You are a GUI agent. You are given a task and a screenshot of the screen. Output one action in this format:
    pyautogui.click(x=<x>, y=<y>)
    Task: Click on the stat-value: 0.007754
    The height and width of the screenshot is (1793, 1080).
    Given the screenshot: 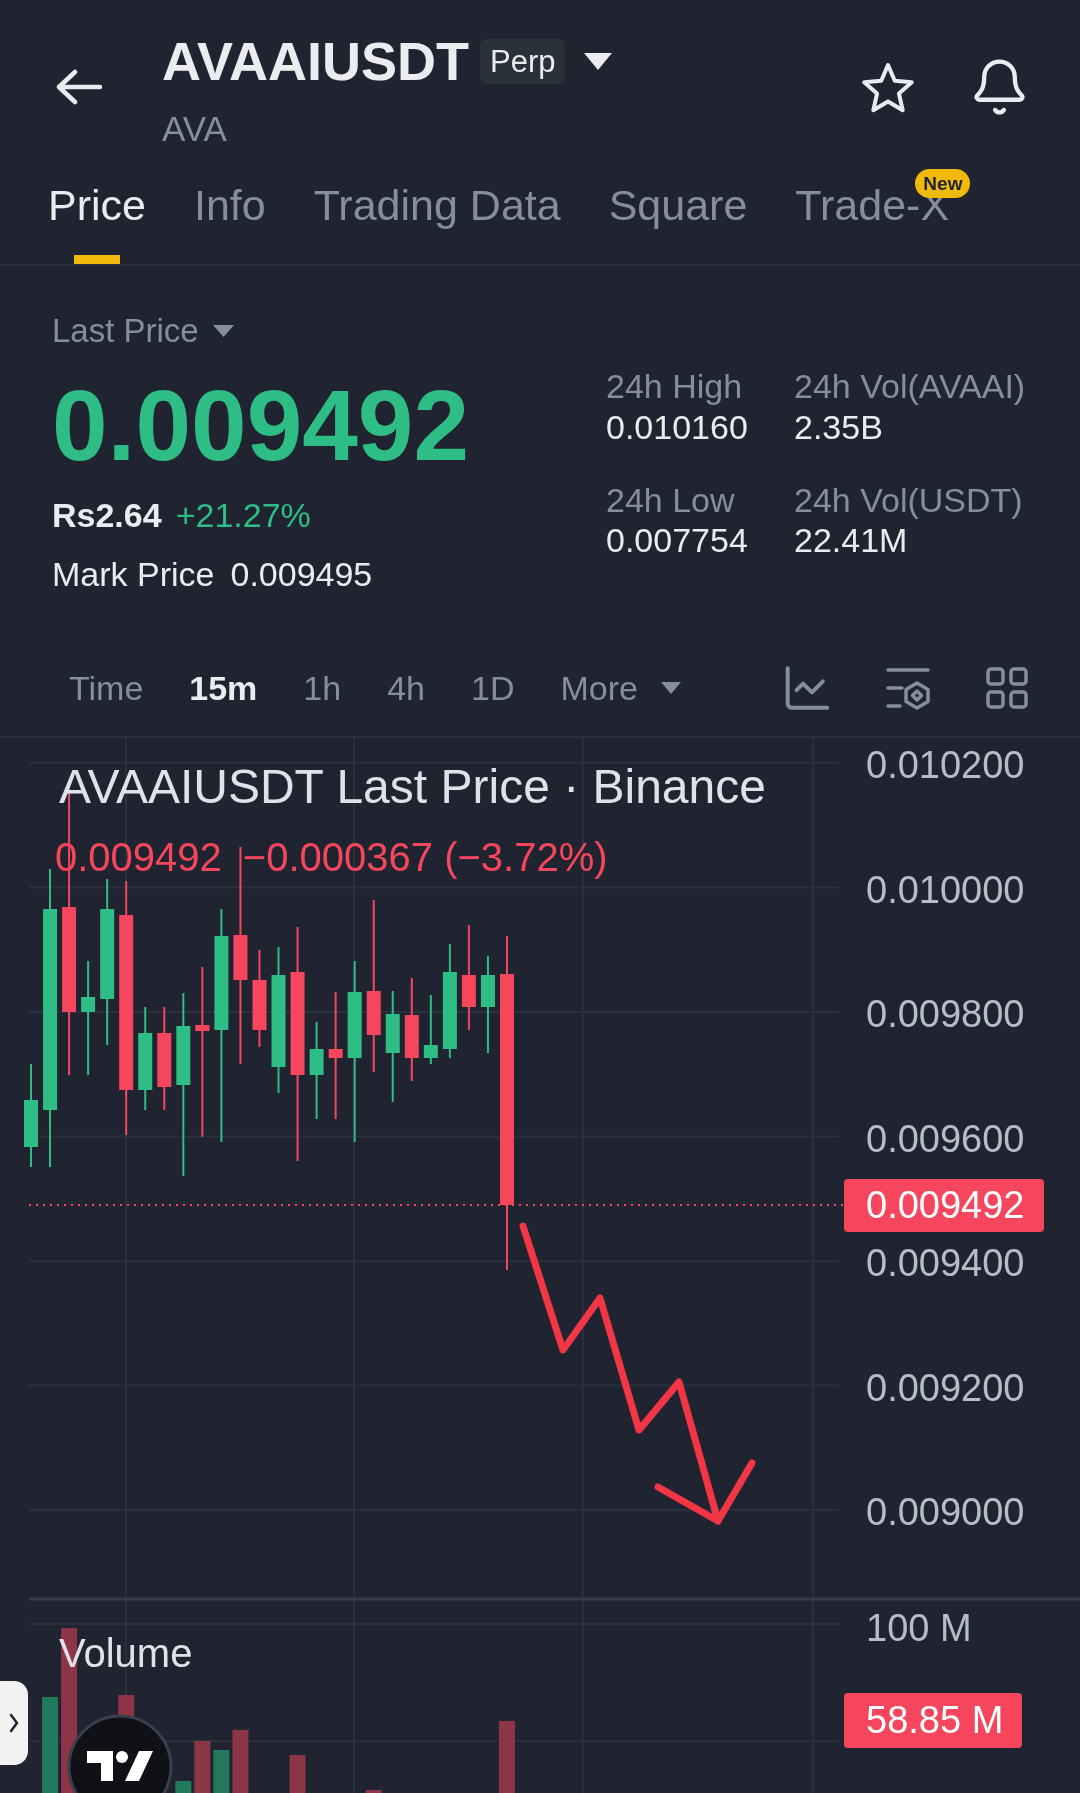 What is the action you would take?
    pyautogui.click(x=677, y=541)
    